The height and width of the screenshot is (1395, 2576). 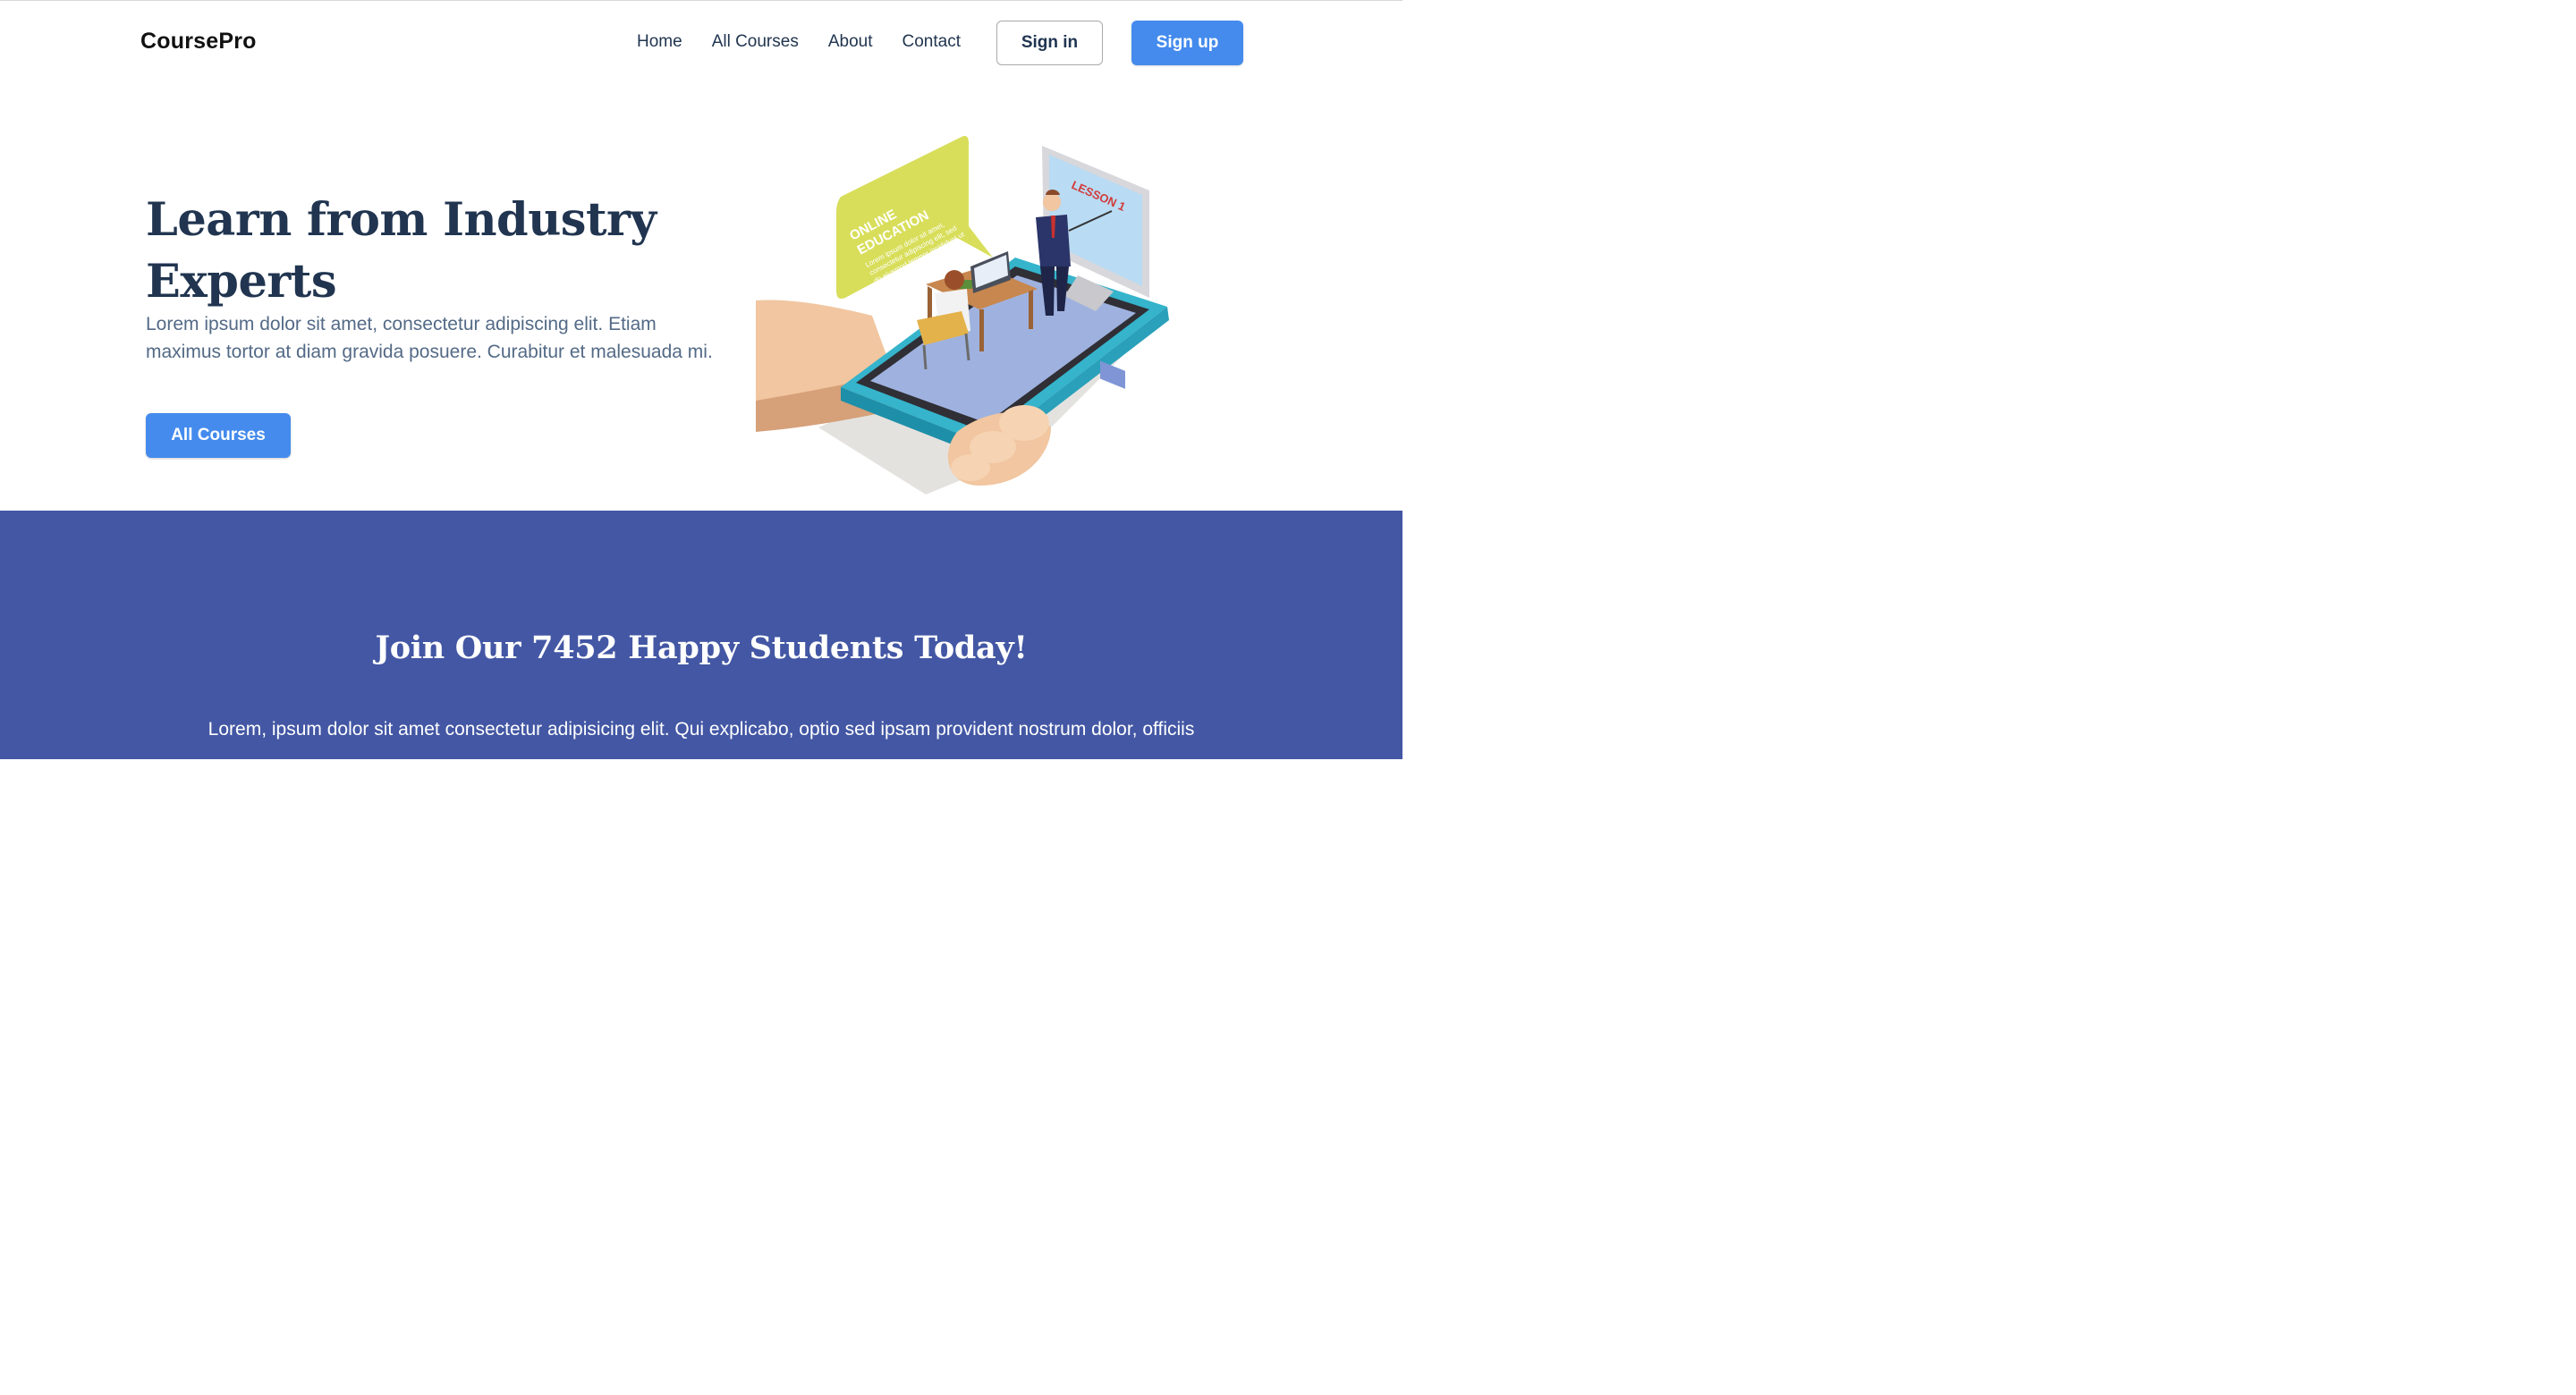 What do you see at coordinates (755, 42) in the screenshot?
I see `nav-link-all-courses: All Courses` at bounding box center [755, 42].